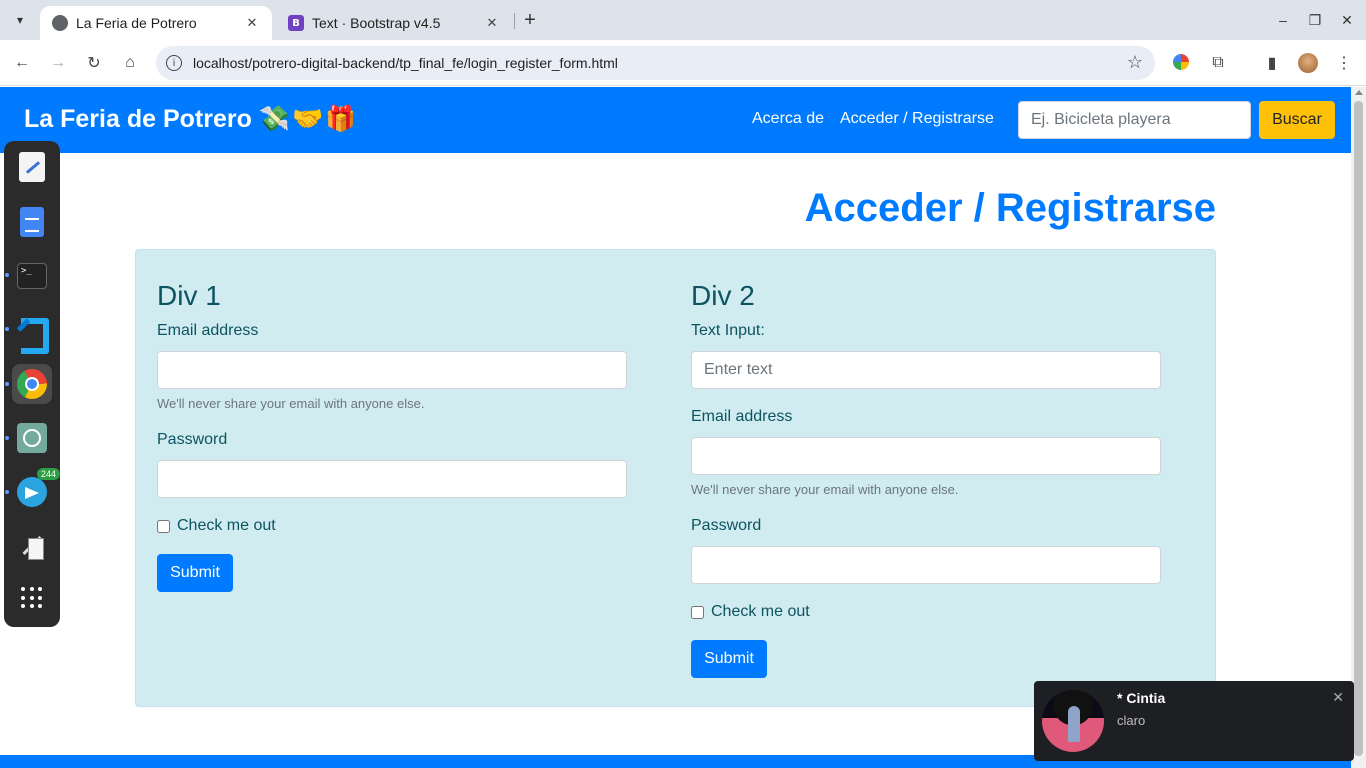 This screenshot has width=1366, height=768. What do you see at coordinates (1134, 120) in the screenshot?
I see `search-input` at bounding box center [1134, 120].